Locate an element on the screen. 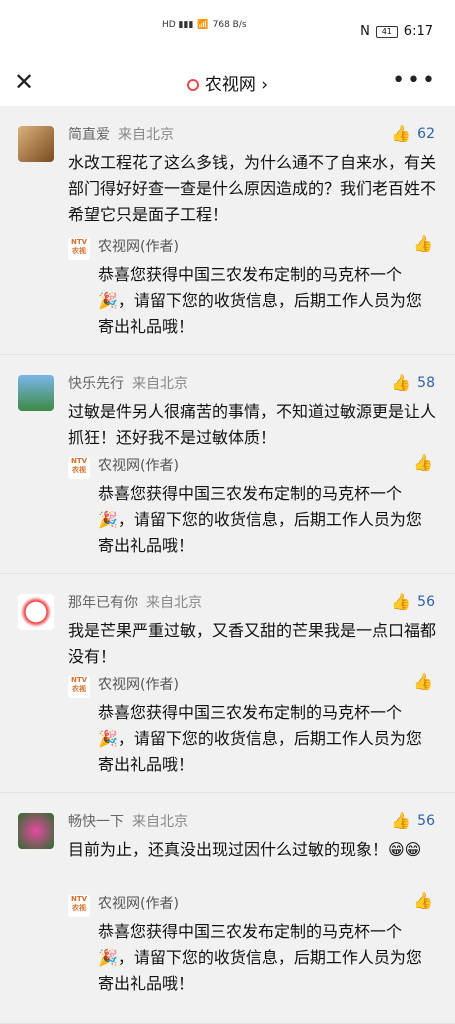 This screenshot has height=1024, width=455. username: 简直爱 来自北京 is located at coordinates (121, 134).